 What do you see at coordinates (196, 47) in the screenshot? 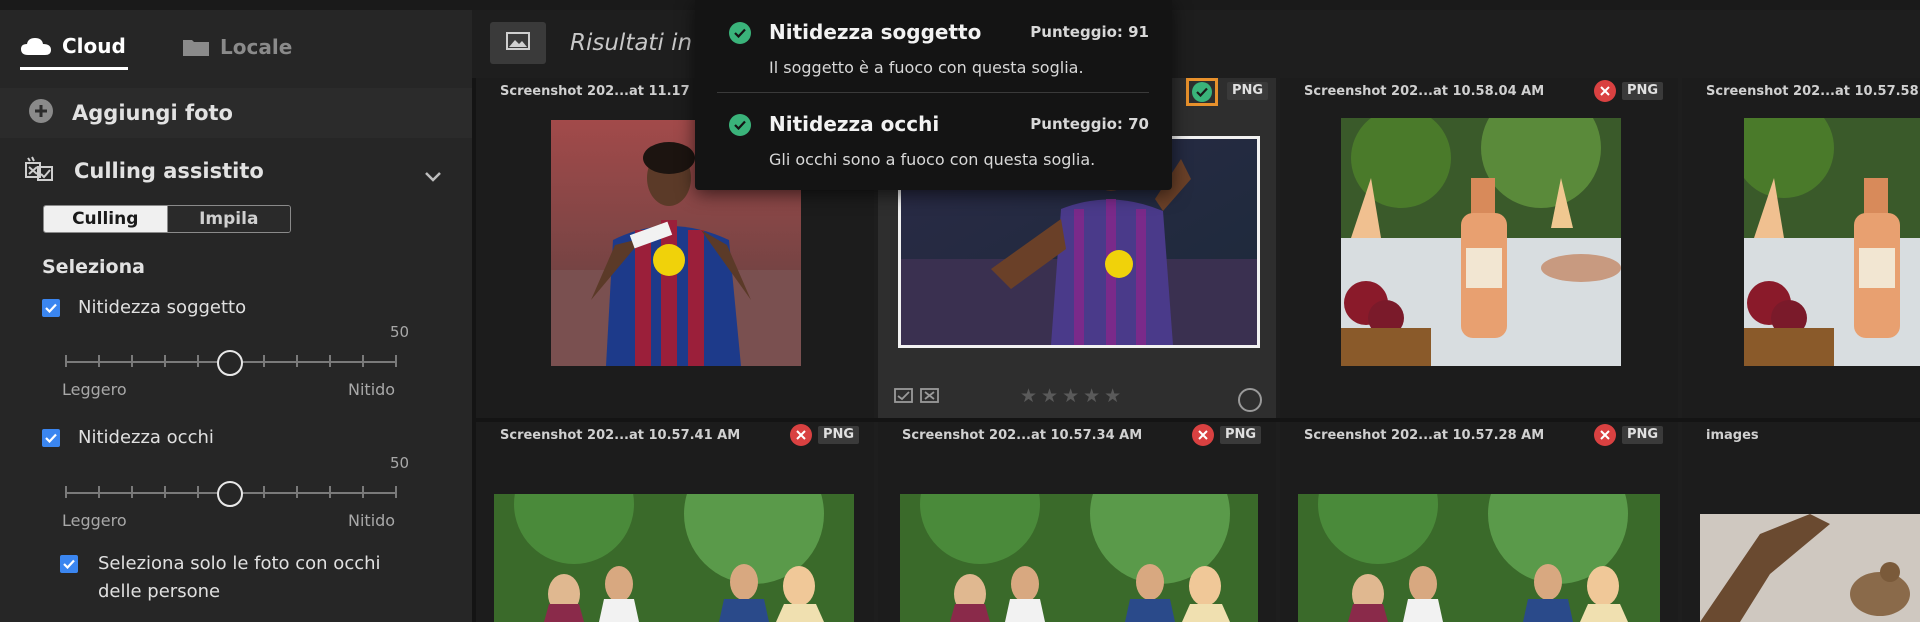
I see `folder-icon` at bounding box center [196, 47].